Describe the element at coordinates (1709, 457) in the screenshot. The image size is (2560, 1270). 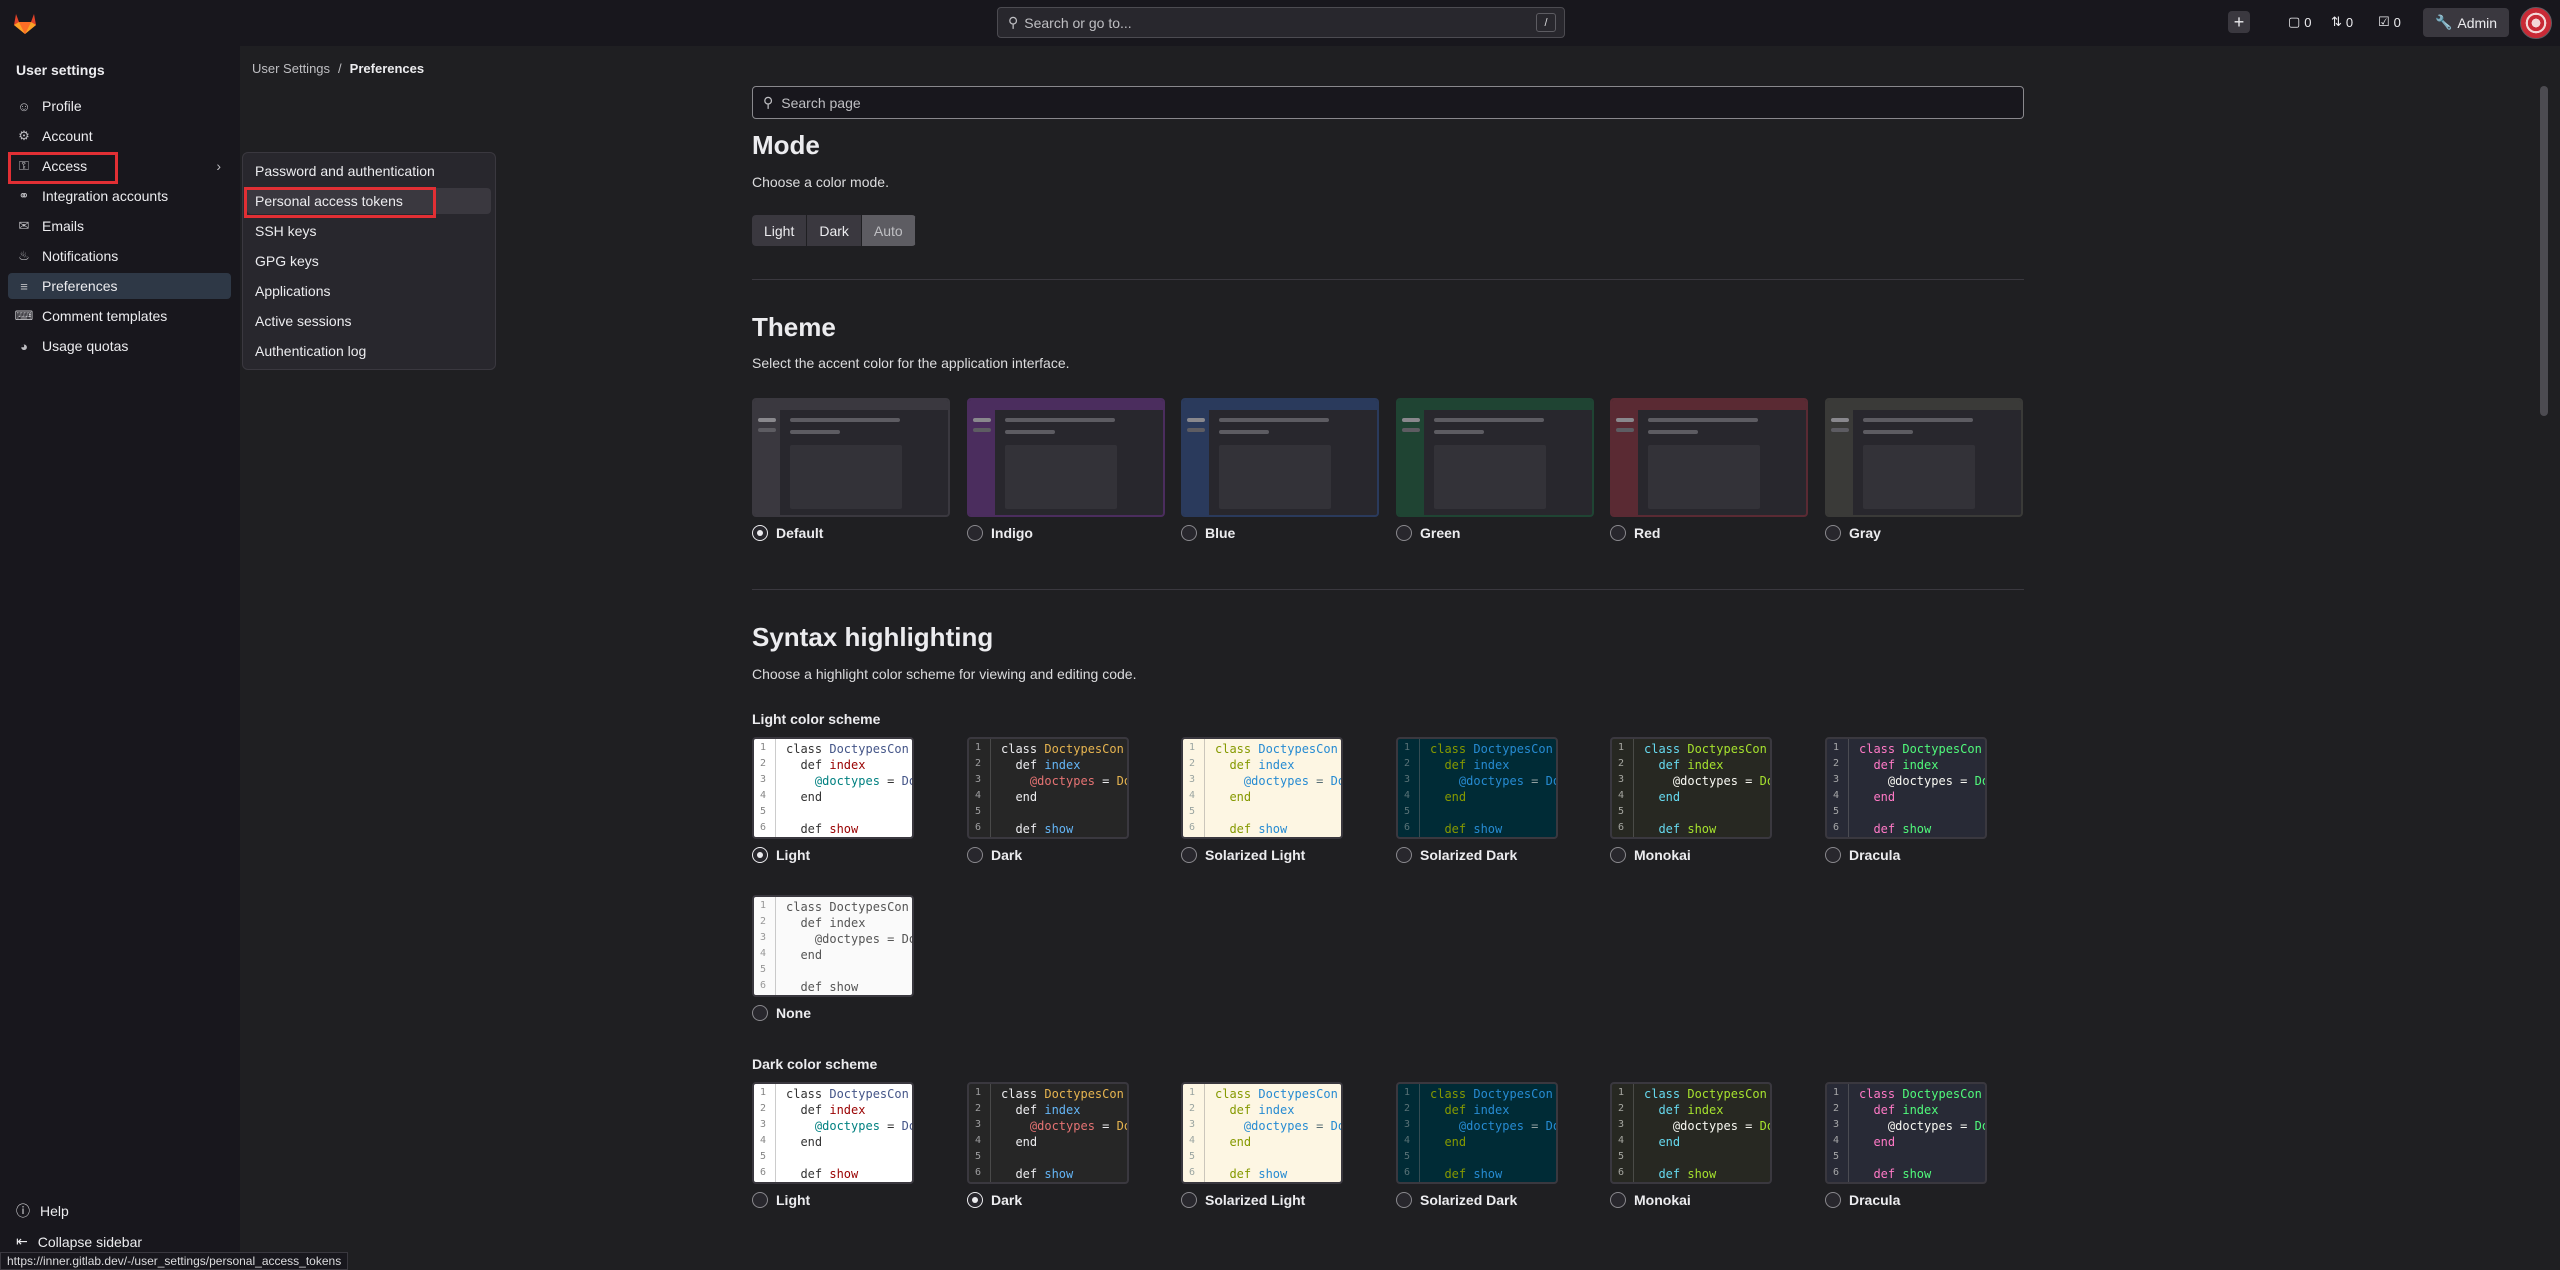
I see `theme-card-red` at that location.